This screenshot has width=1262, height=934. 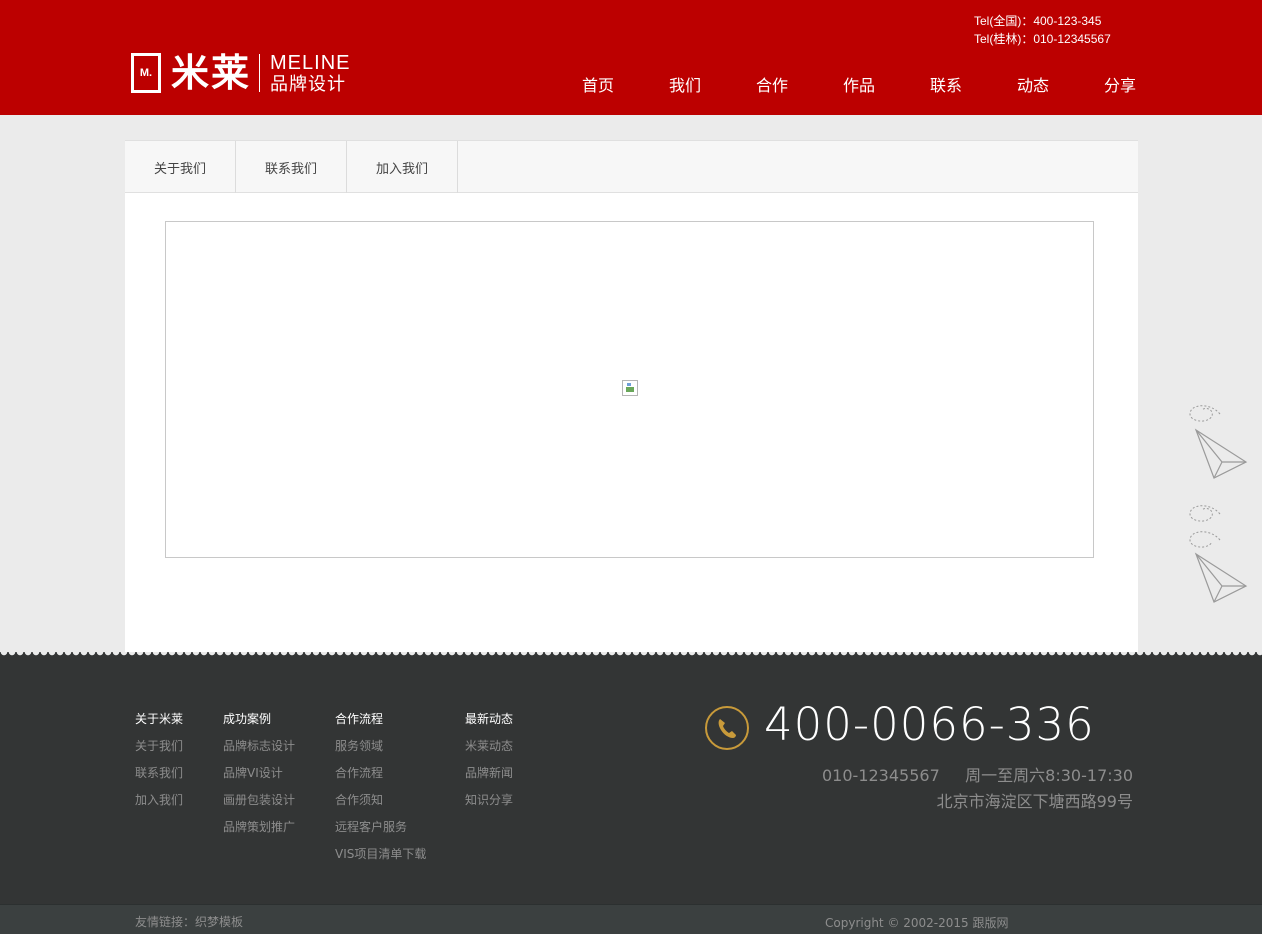 I want to click on footer-link: 加入我们, so click(x=159, y=800).